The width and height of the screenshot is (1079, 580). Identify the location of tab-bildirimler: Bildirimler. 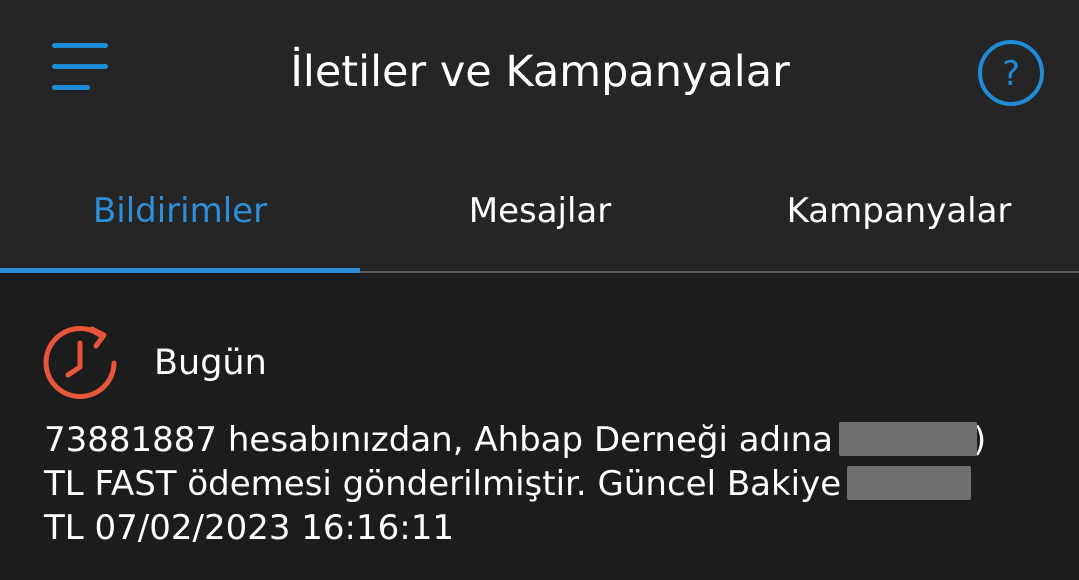
(180, 211).